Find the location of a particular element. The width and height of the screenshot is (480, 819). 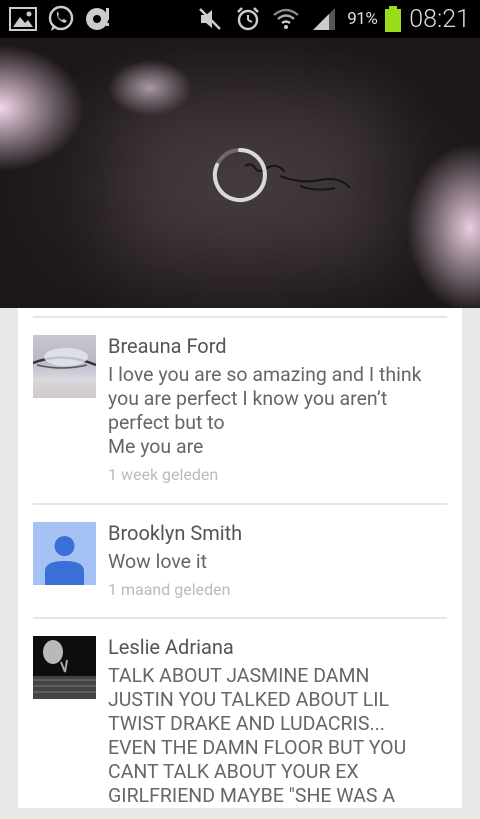

loading-spinner-icon is located at coordinates (239, 175).